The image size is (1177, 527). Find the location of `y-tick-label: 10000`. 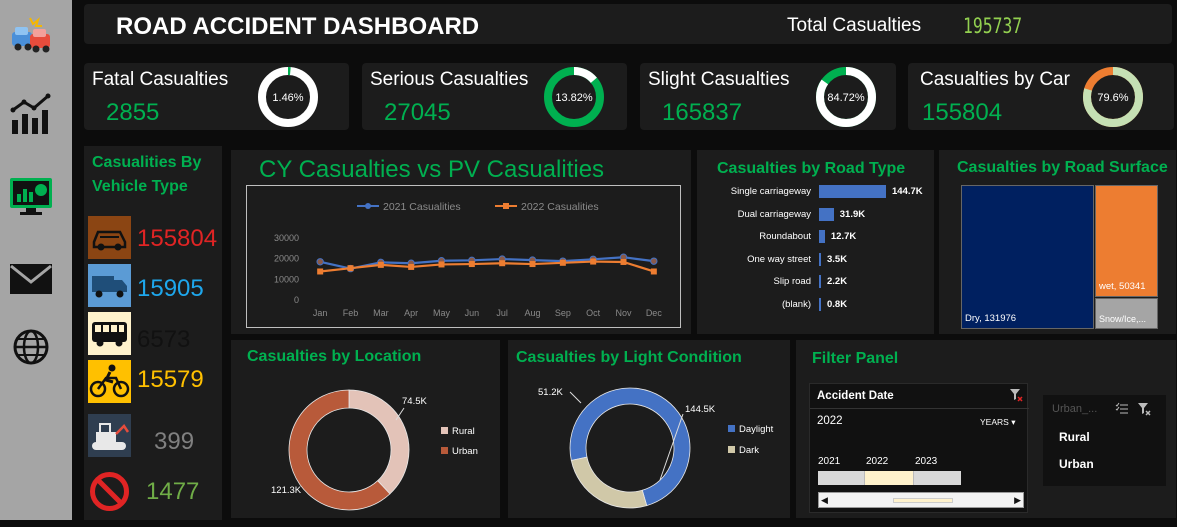

y-tick-label: 10000 is located at coordinates (286, 279).